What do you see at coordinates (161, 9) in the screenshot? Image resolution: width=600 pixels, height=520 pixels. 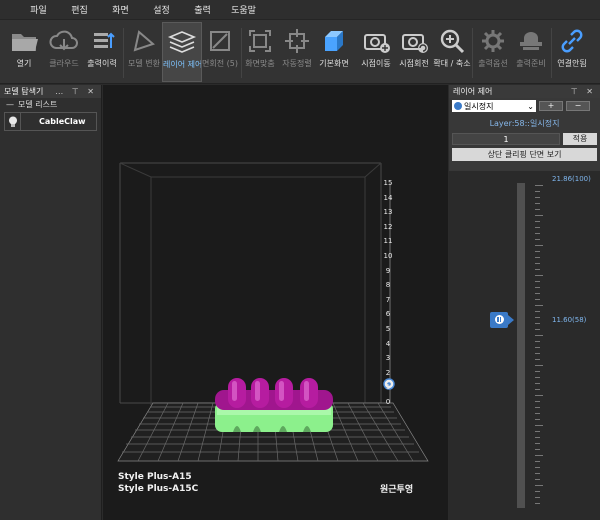 I see `menu-settings: 설정` at bounding box center [161, 9].